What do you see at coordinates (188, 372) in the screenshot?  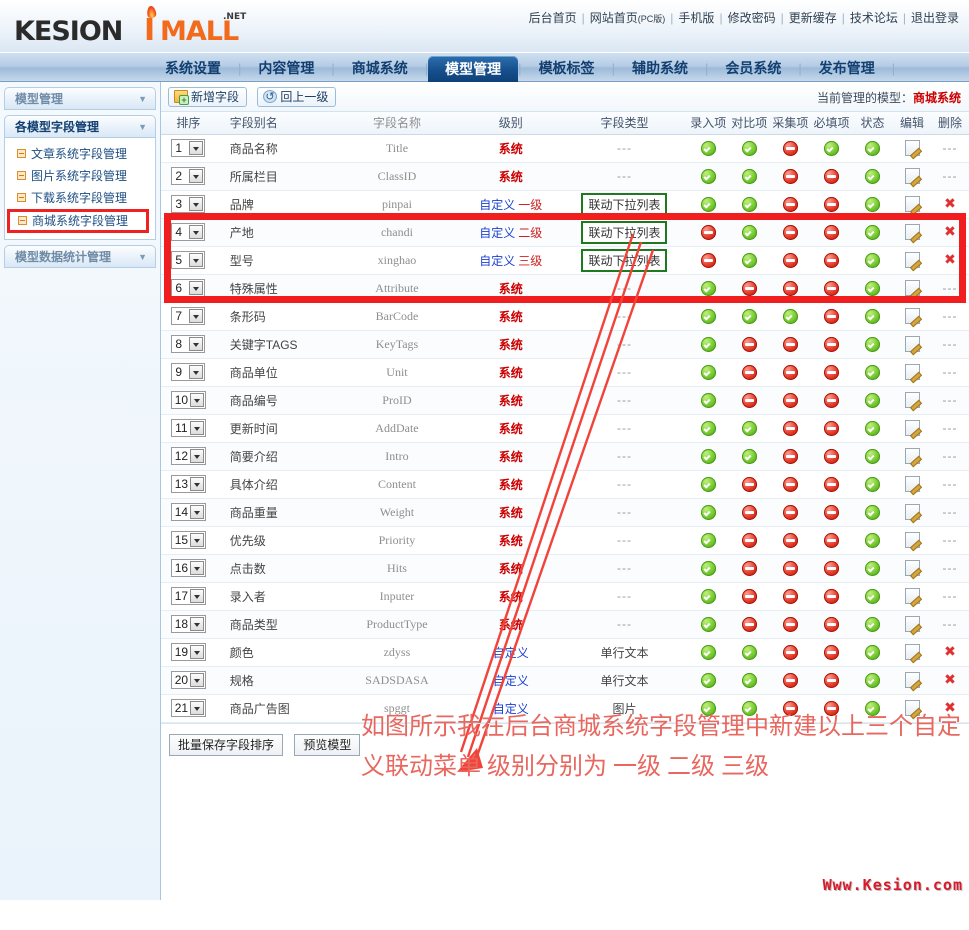 I see `order-select: 9` at bounding box center [188, 372].